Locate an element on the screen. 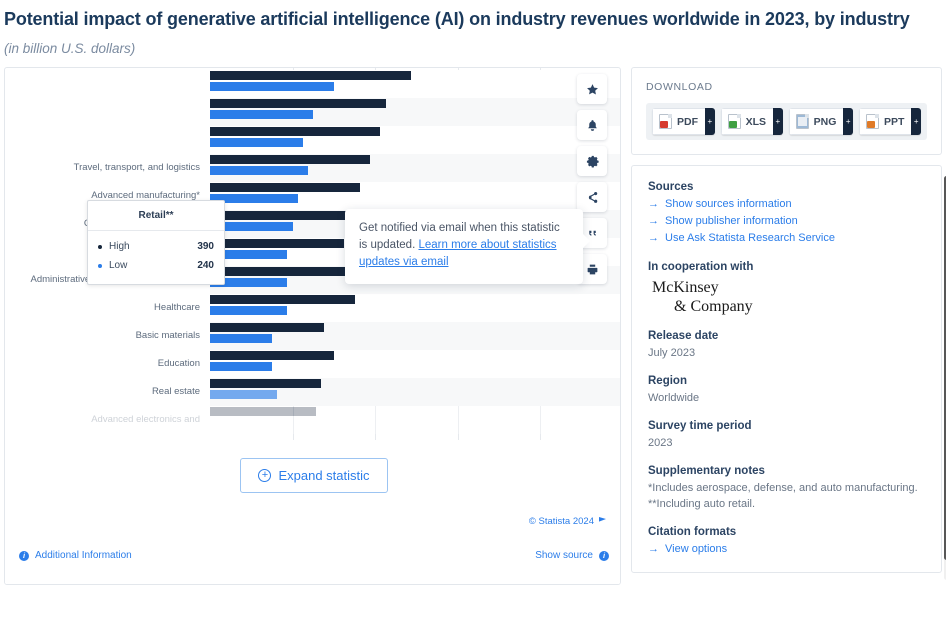  supplementary-notes-heading: Supplementary notes is located at coordinates (706, 471).